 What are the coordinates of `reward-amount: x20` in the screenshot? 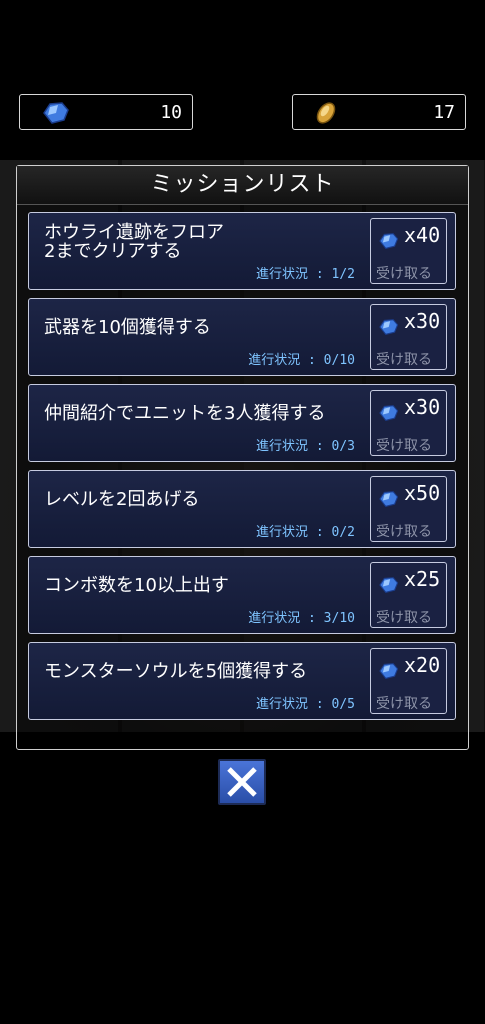 It's located at (422, 665).